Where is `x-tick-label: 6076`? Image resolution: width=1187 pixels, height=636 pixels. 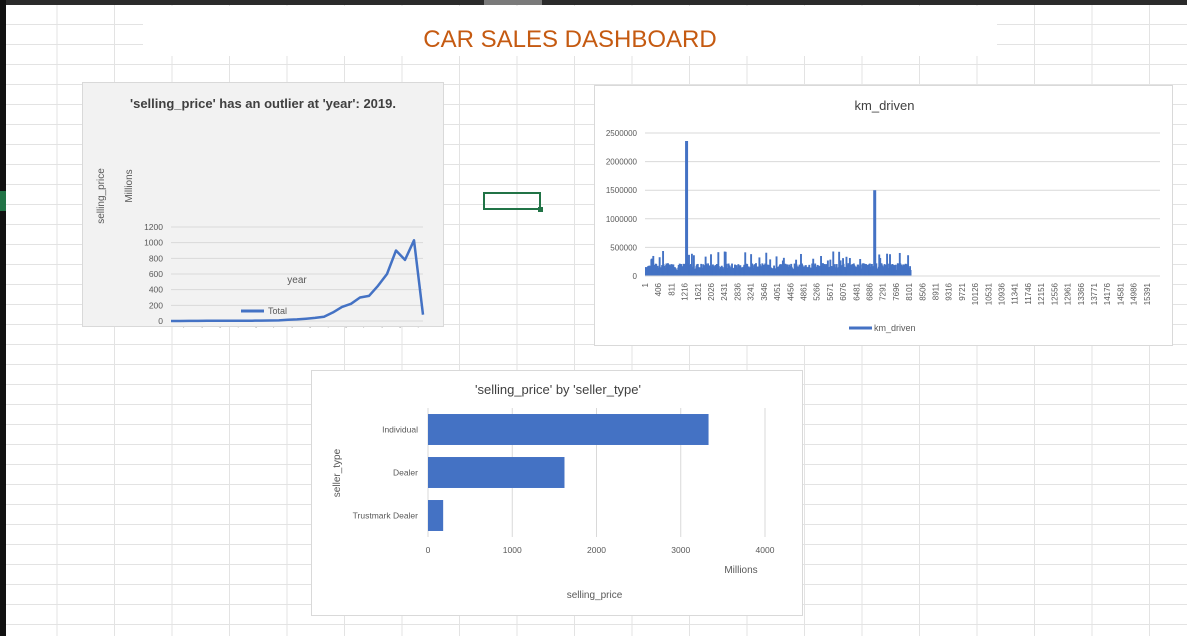 x-tick-label: 6076 is located at coordinates (843, 291).